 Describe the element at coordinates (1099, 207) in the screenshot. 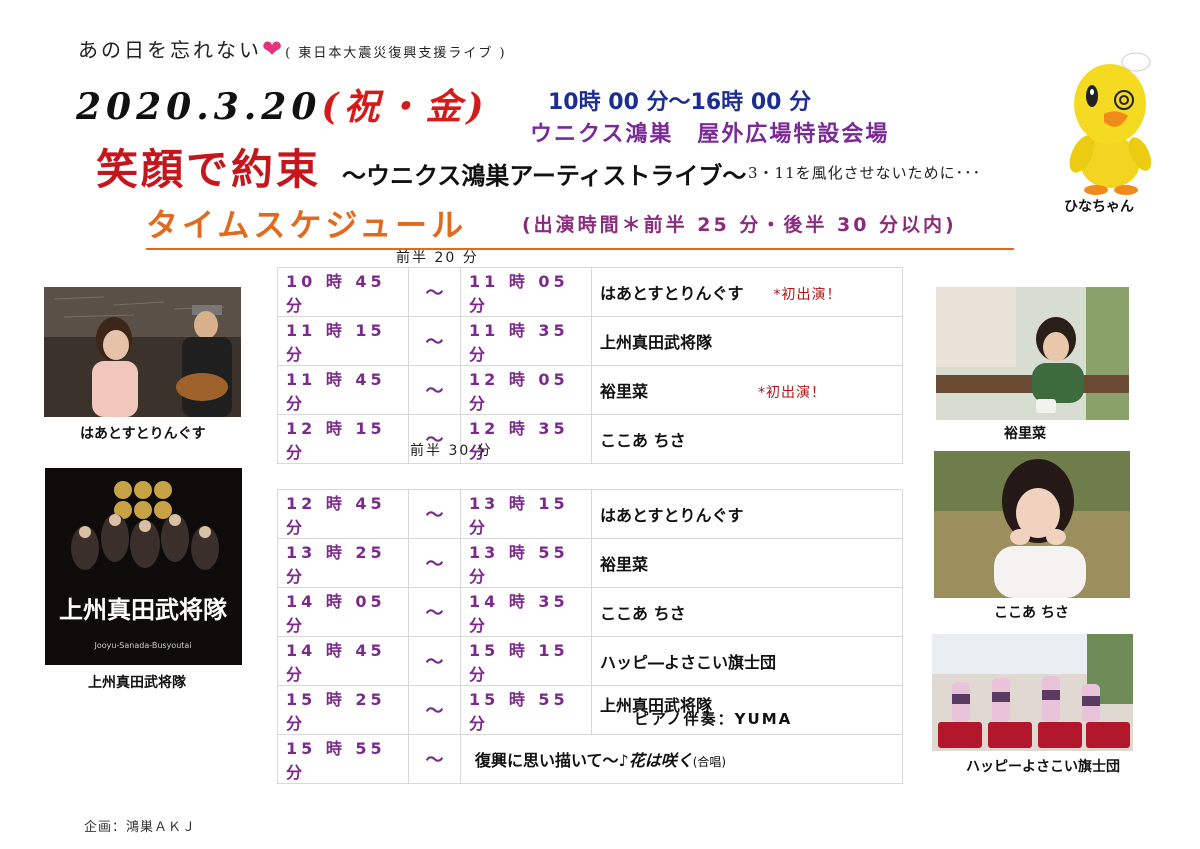

I see `mascot-caption: ひなちゃん` at that location.